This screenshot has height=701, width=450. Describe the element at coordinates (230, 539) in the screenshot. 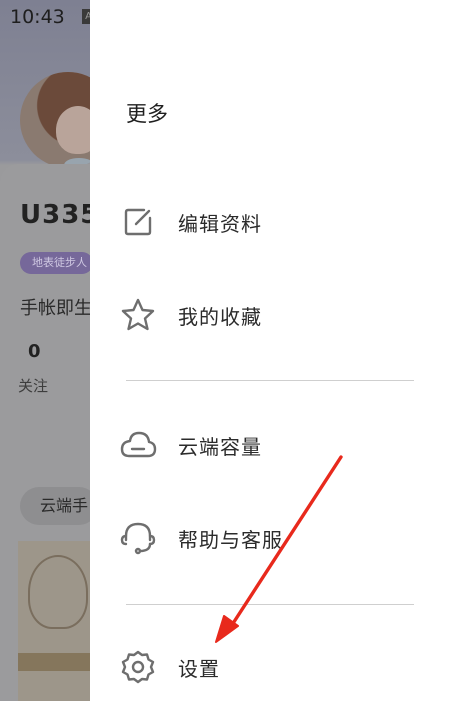

I see `menu-item-label: 帮助与客服` at that location.